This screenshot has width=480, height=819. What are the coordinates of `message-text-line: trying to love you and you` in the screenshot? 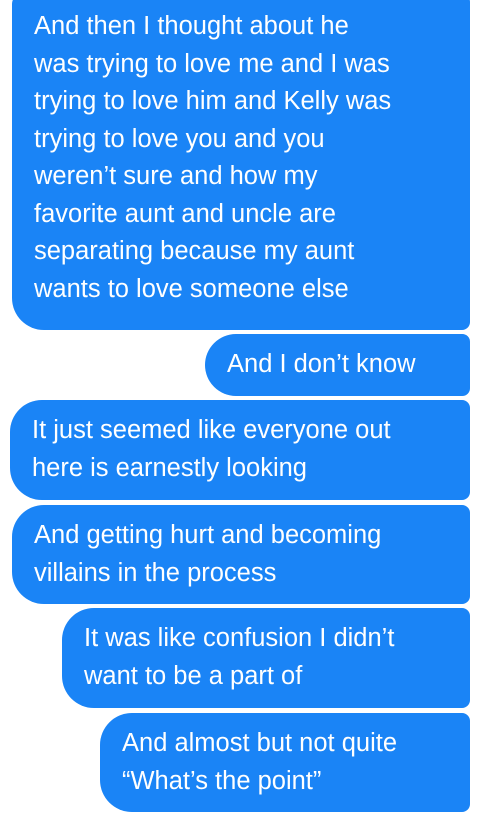 It's located at (179, 138).